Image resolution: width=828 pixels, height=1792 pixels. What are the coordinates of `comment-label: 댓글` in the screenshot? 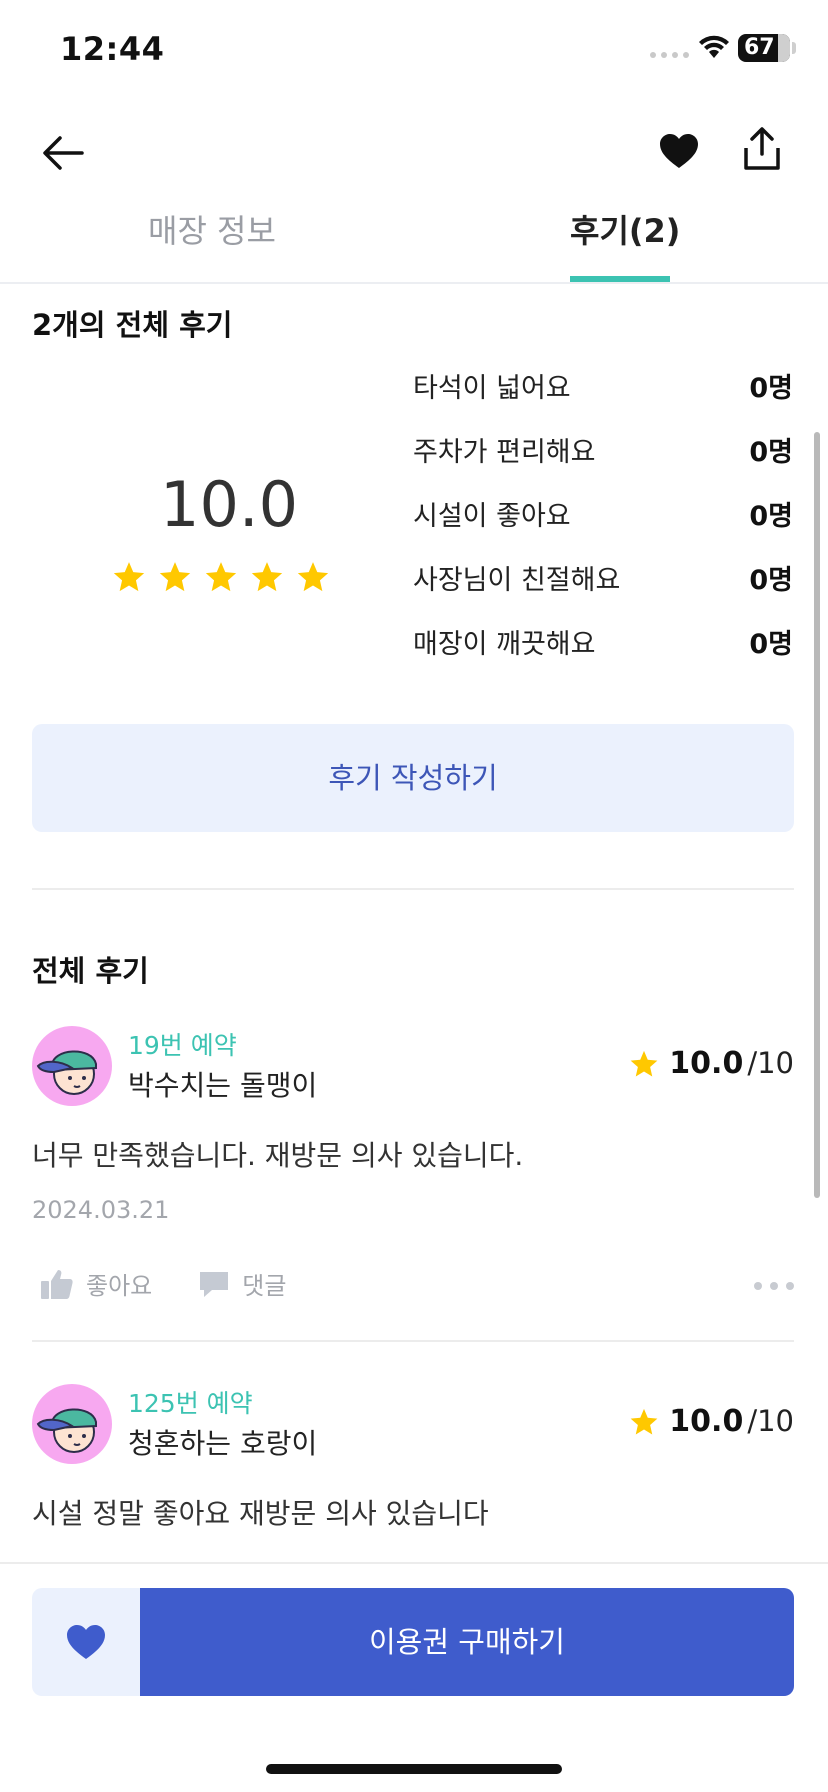 It's located at (264, 1286).